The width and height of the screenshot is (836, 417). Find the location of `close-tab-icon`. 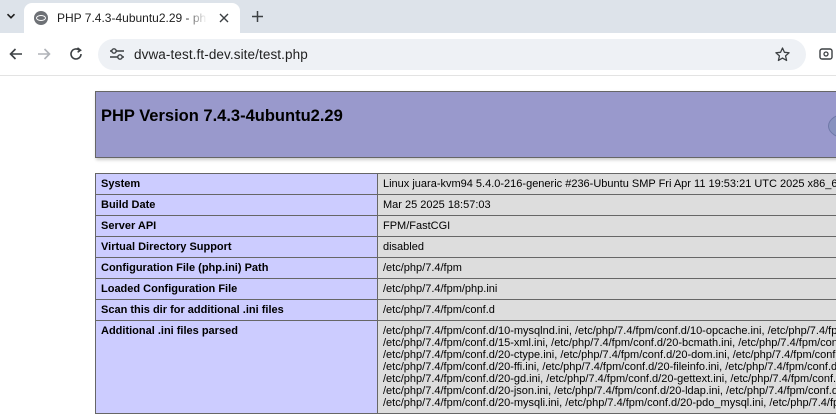

close-tab-icon is located at coordinates (224, 18).